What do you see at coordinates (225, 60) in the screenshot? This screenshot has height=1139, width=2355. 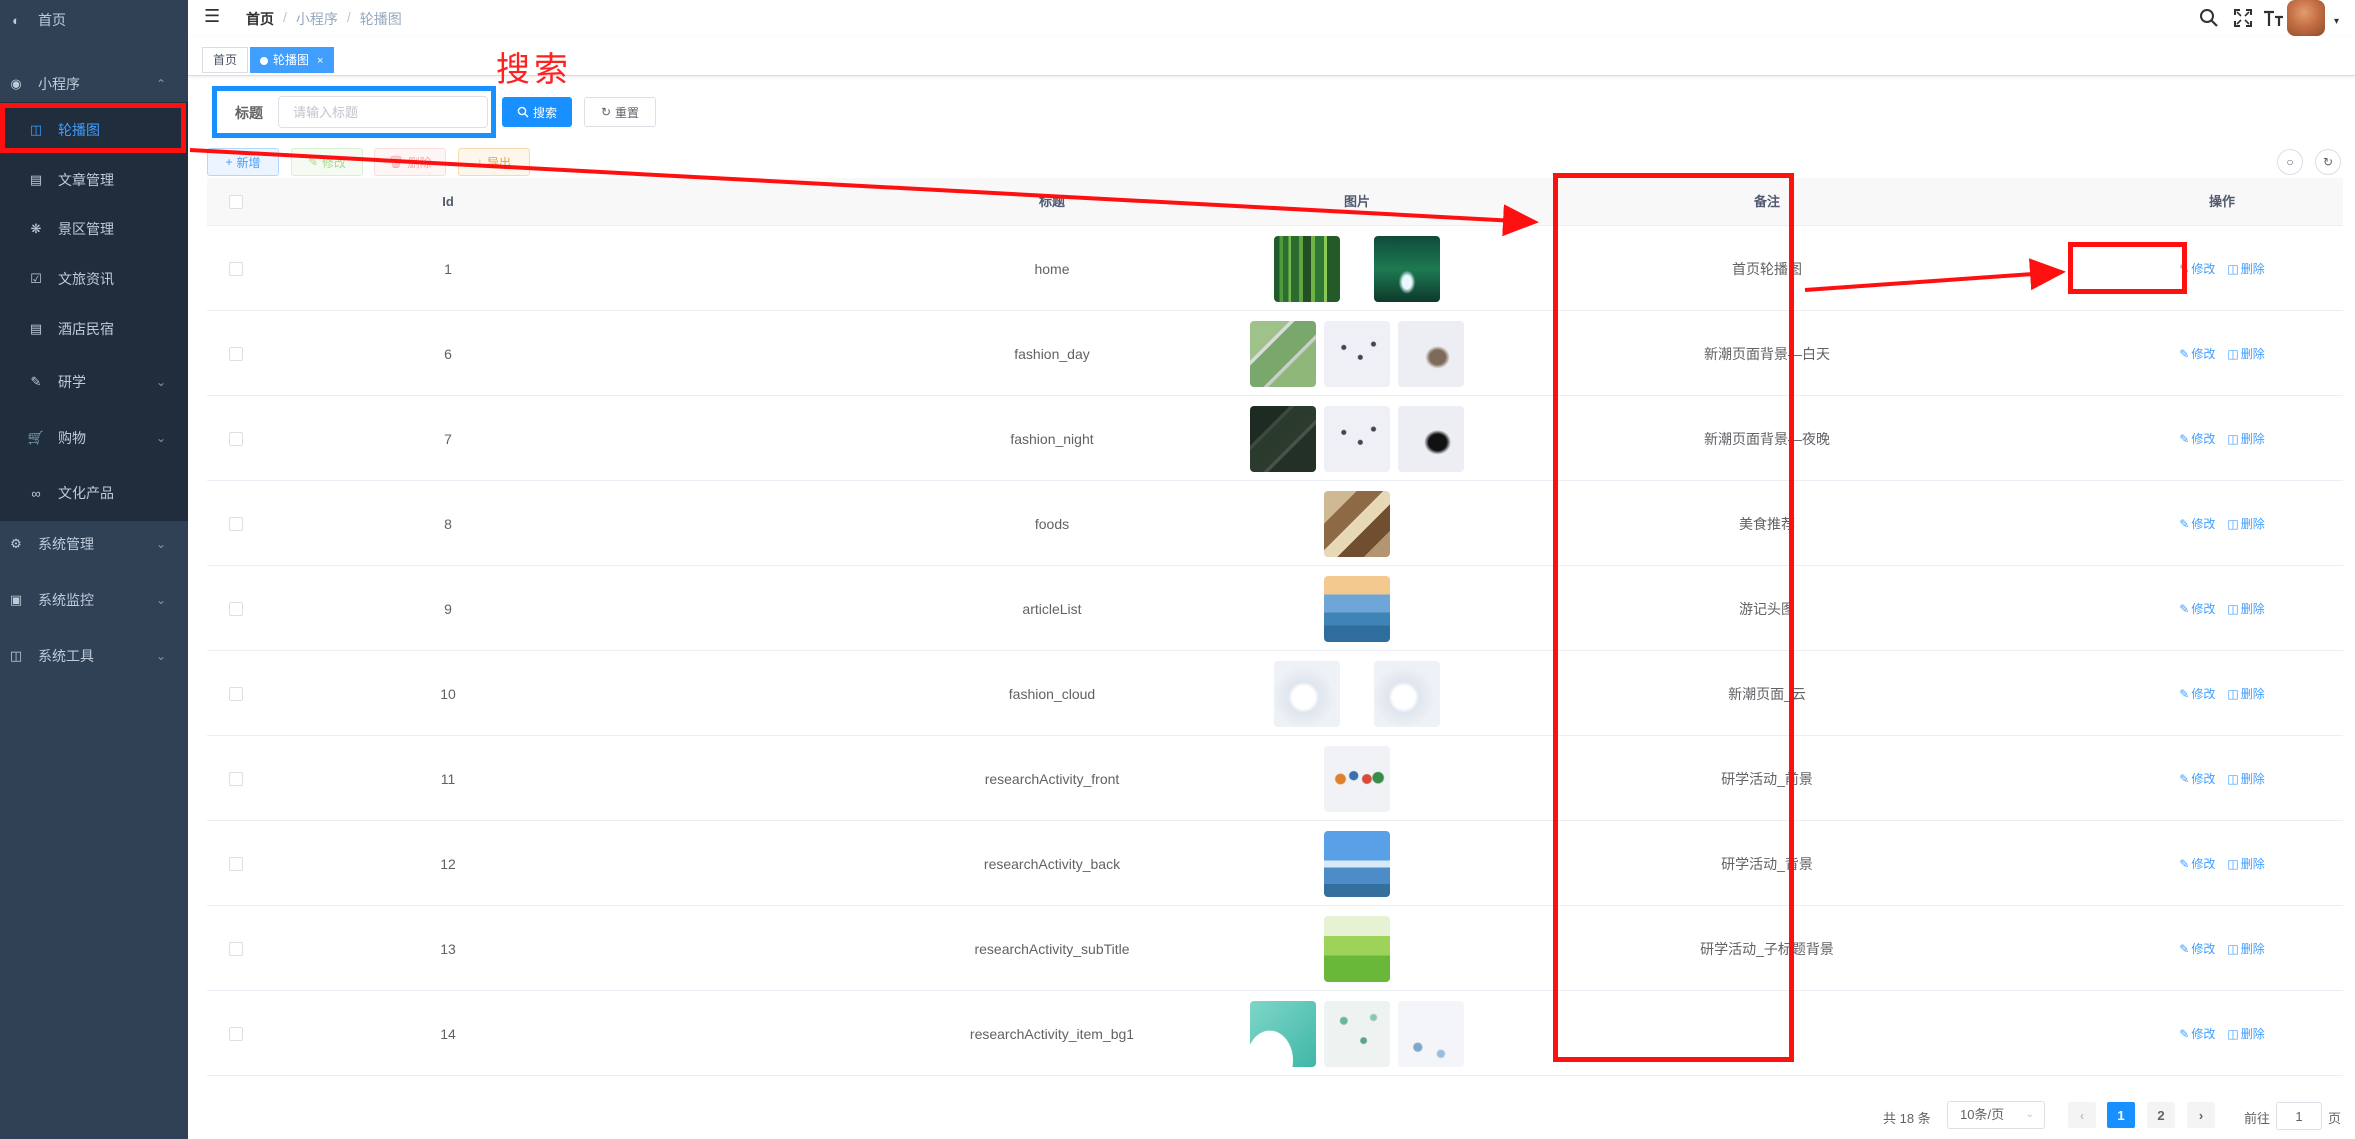 I see `tag-home: 首页` at bounding box center [225, 60].